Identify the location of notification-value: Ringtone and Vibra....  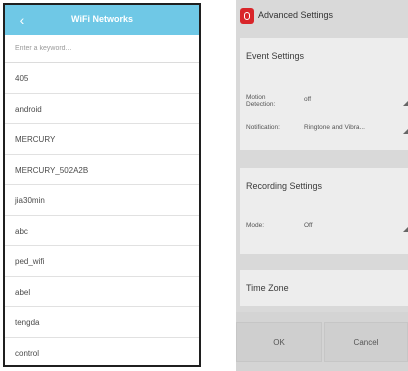
(334, 127).